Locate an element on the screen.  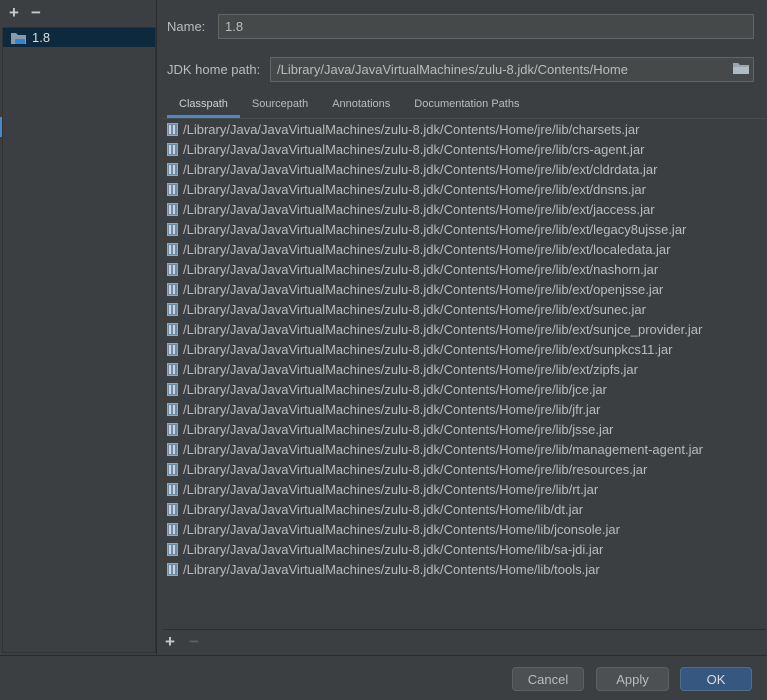
jdk-folder-icon is located at coordinates (19, 38).